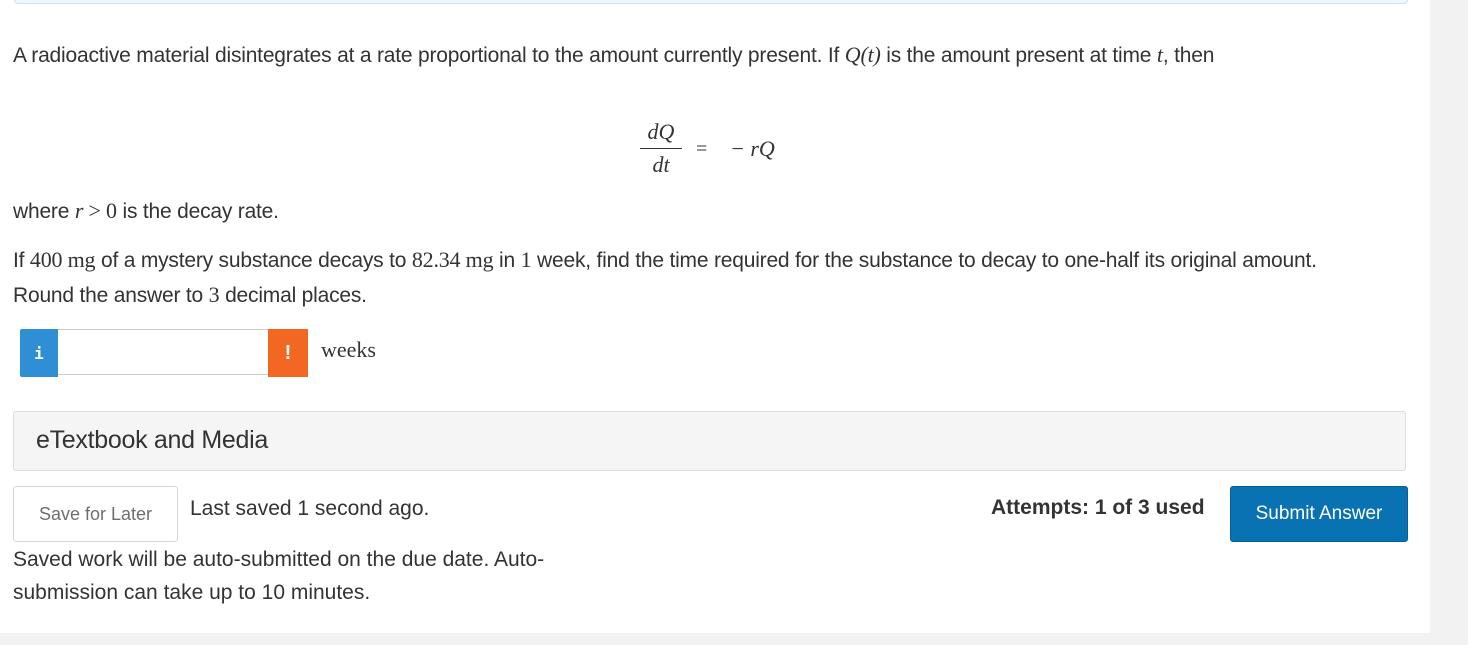 The image size is (1468, 645). Describe the element at coordinates (39, 353) in the screenshot. I see `info-icon: i` at that location.